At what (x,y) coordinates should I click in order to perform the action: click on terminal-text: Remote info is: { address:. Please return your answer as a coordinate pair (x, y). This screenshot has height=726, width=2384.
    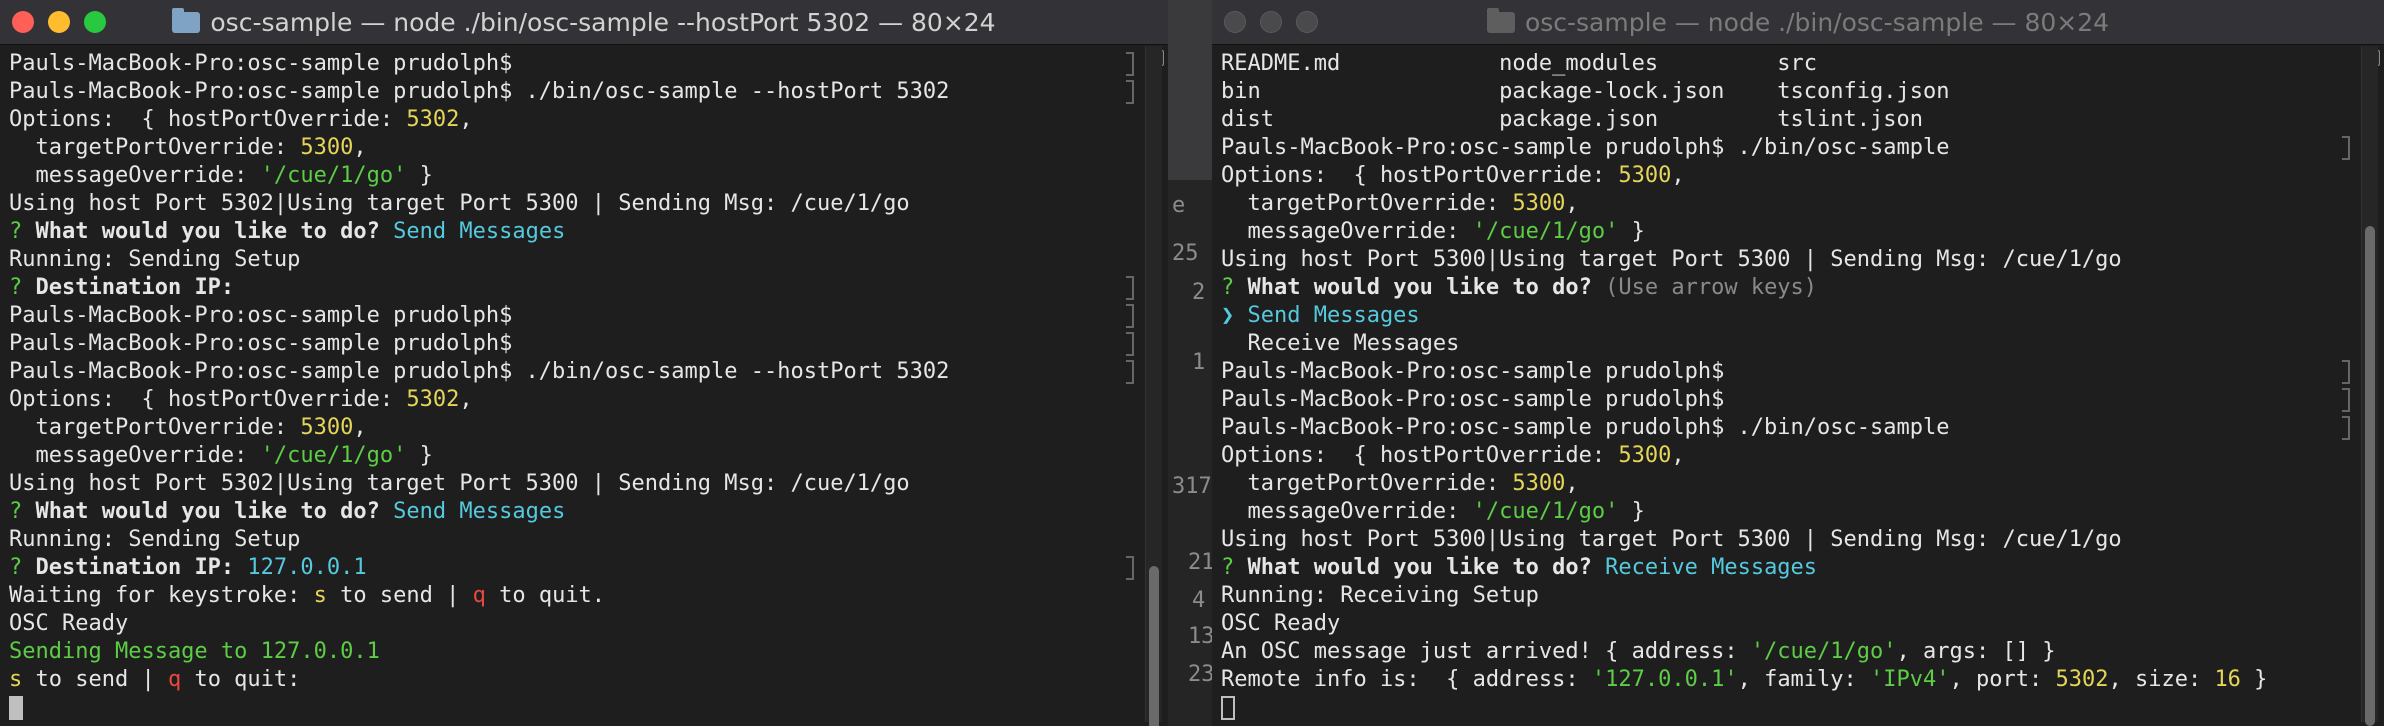
    Looking at the image, I should click on (1406, 679).